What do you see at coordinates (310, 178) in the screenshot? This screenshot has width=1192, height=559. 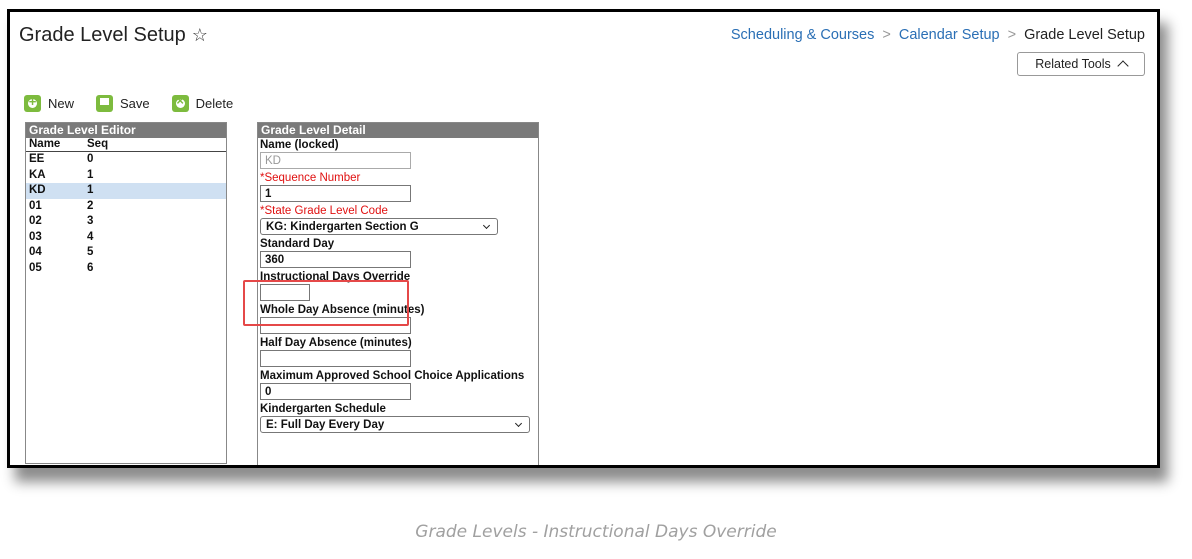 I see `sequence-number-label: *Sequence Number` at bounding box center [310, 178].